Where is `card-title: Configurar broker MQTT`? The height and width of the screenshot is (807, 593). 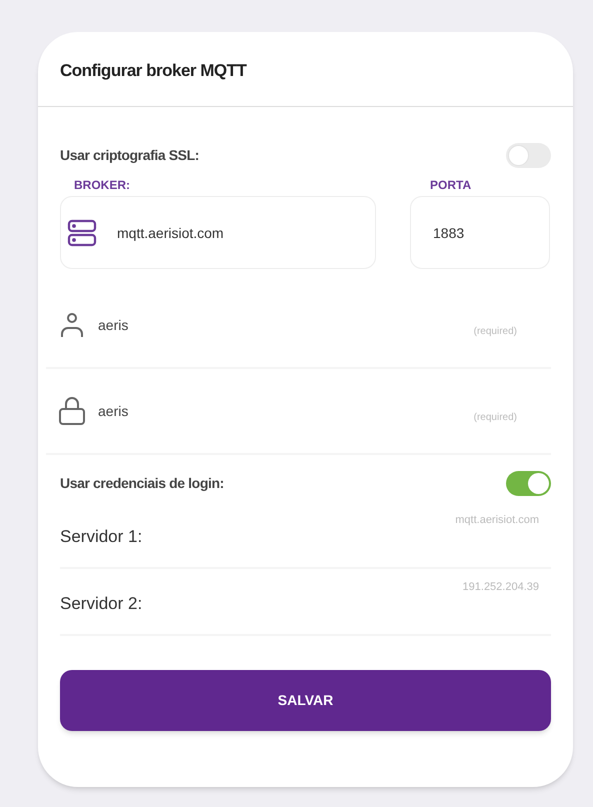 card-title: Configurar broker MQTT is located at coordinates (153, 71).